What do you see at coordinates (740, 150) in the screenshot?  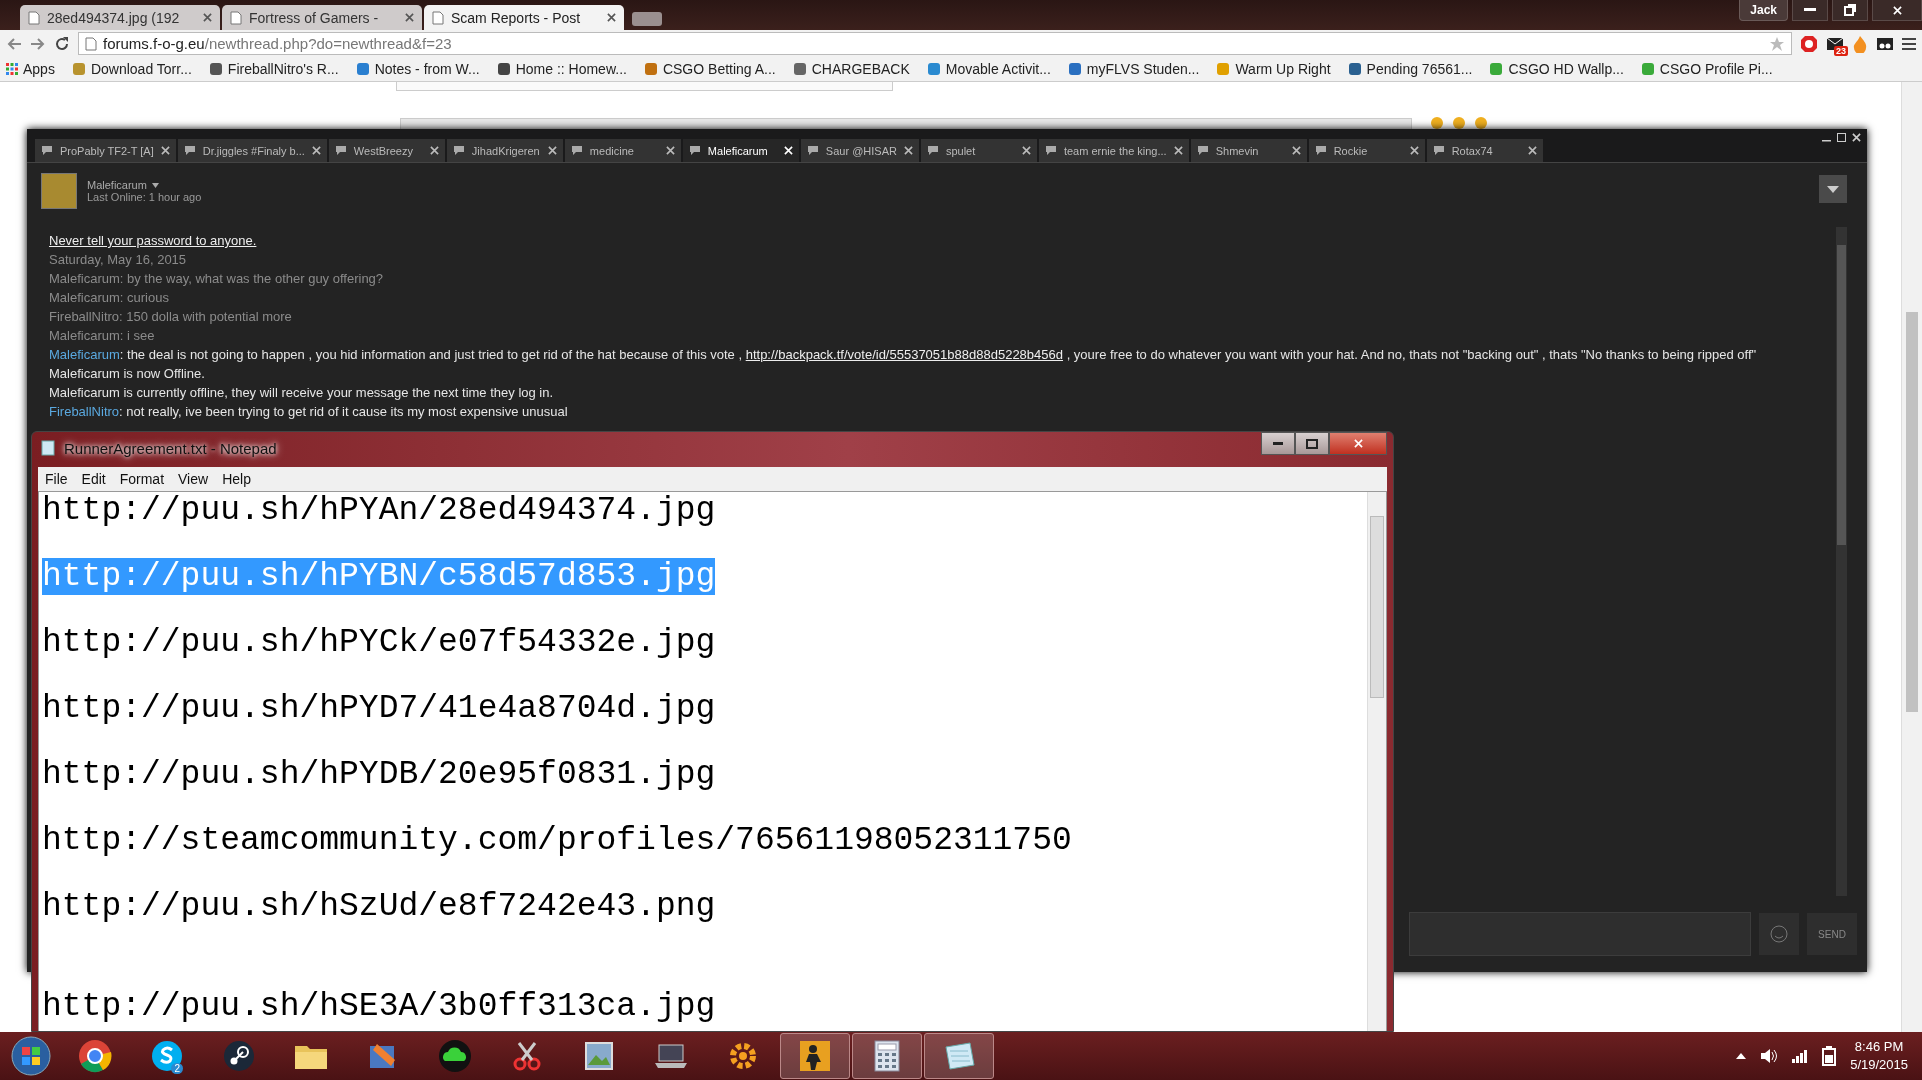 I see `chat-tab: Maleficarum` at bounding box center [740, 150].